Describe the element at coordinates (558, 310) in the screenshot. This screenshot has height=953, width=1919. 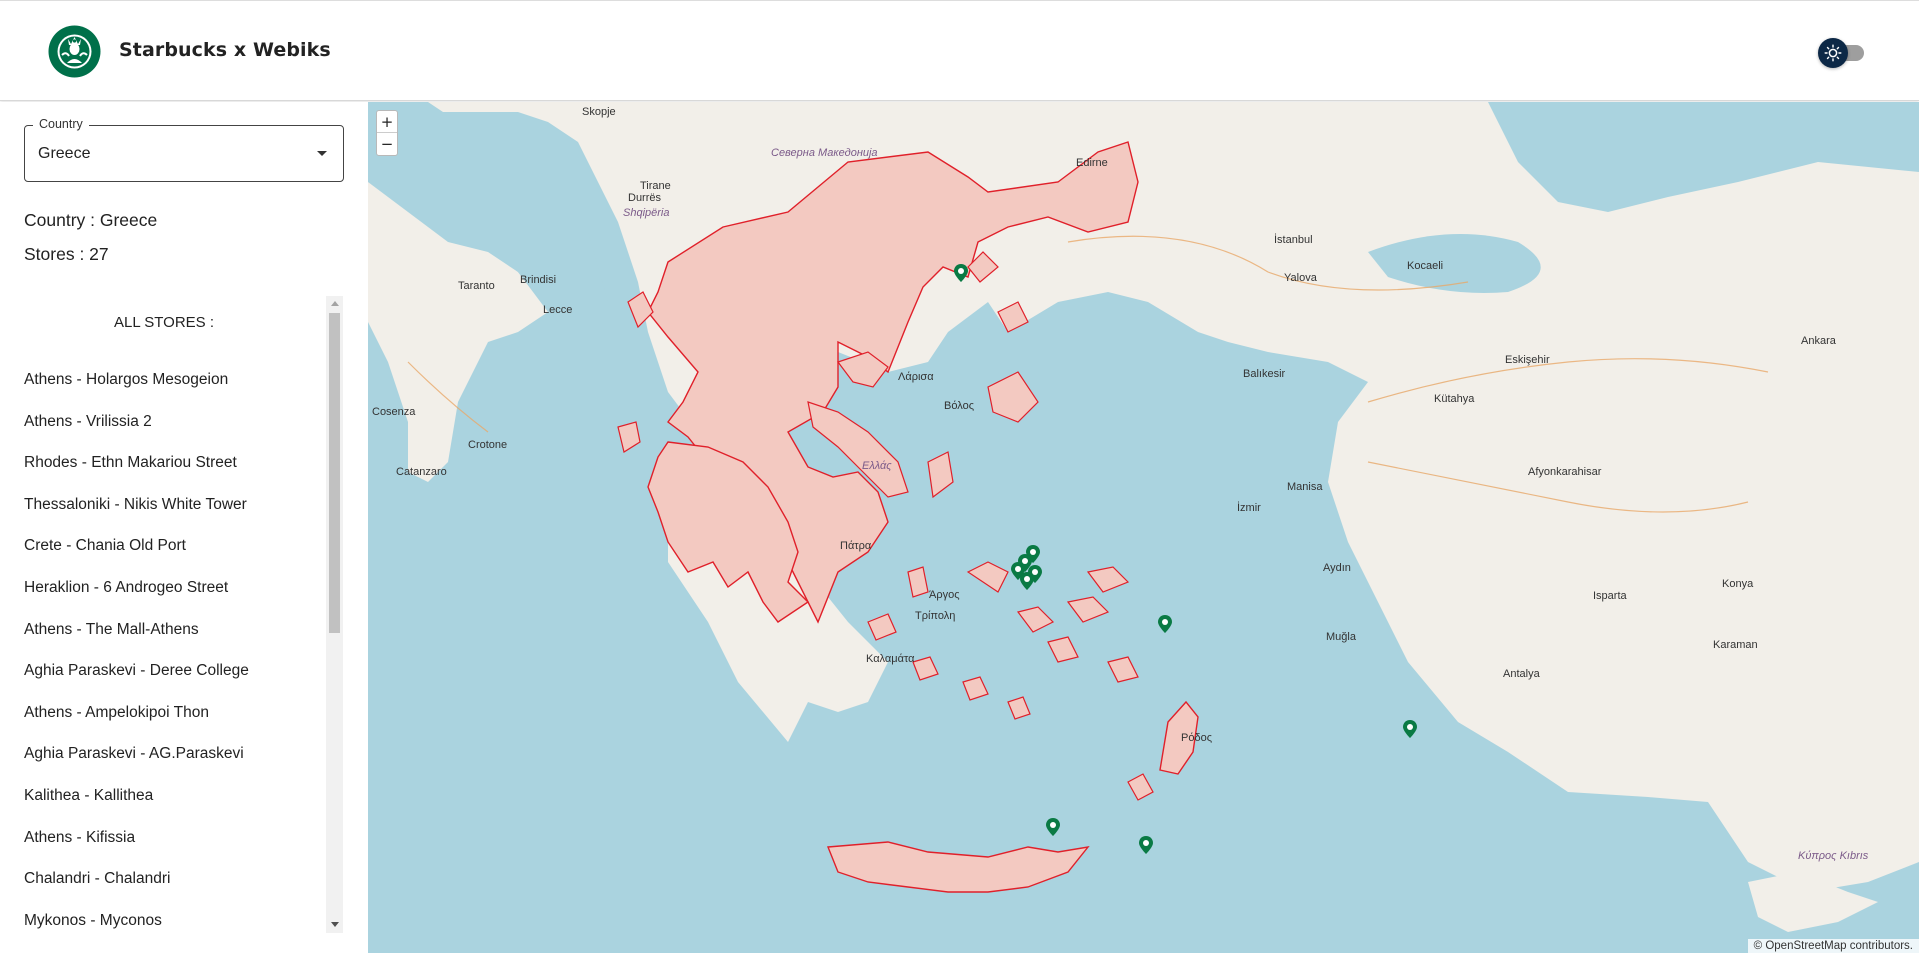
I see `map-label: Lecce` at that location.